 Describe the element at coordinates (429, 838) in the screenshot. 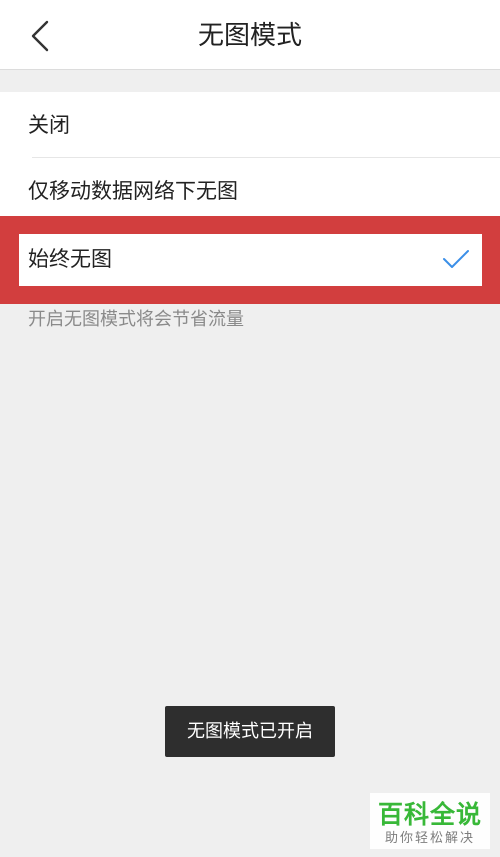

I see `watermark-subtitle: 助你轻松解决` at that location.